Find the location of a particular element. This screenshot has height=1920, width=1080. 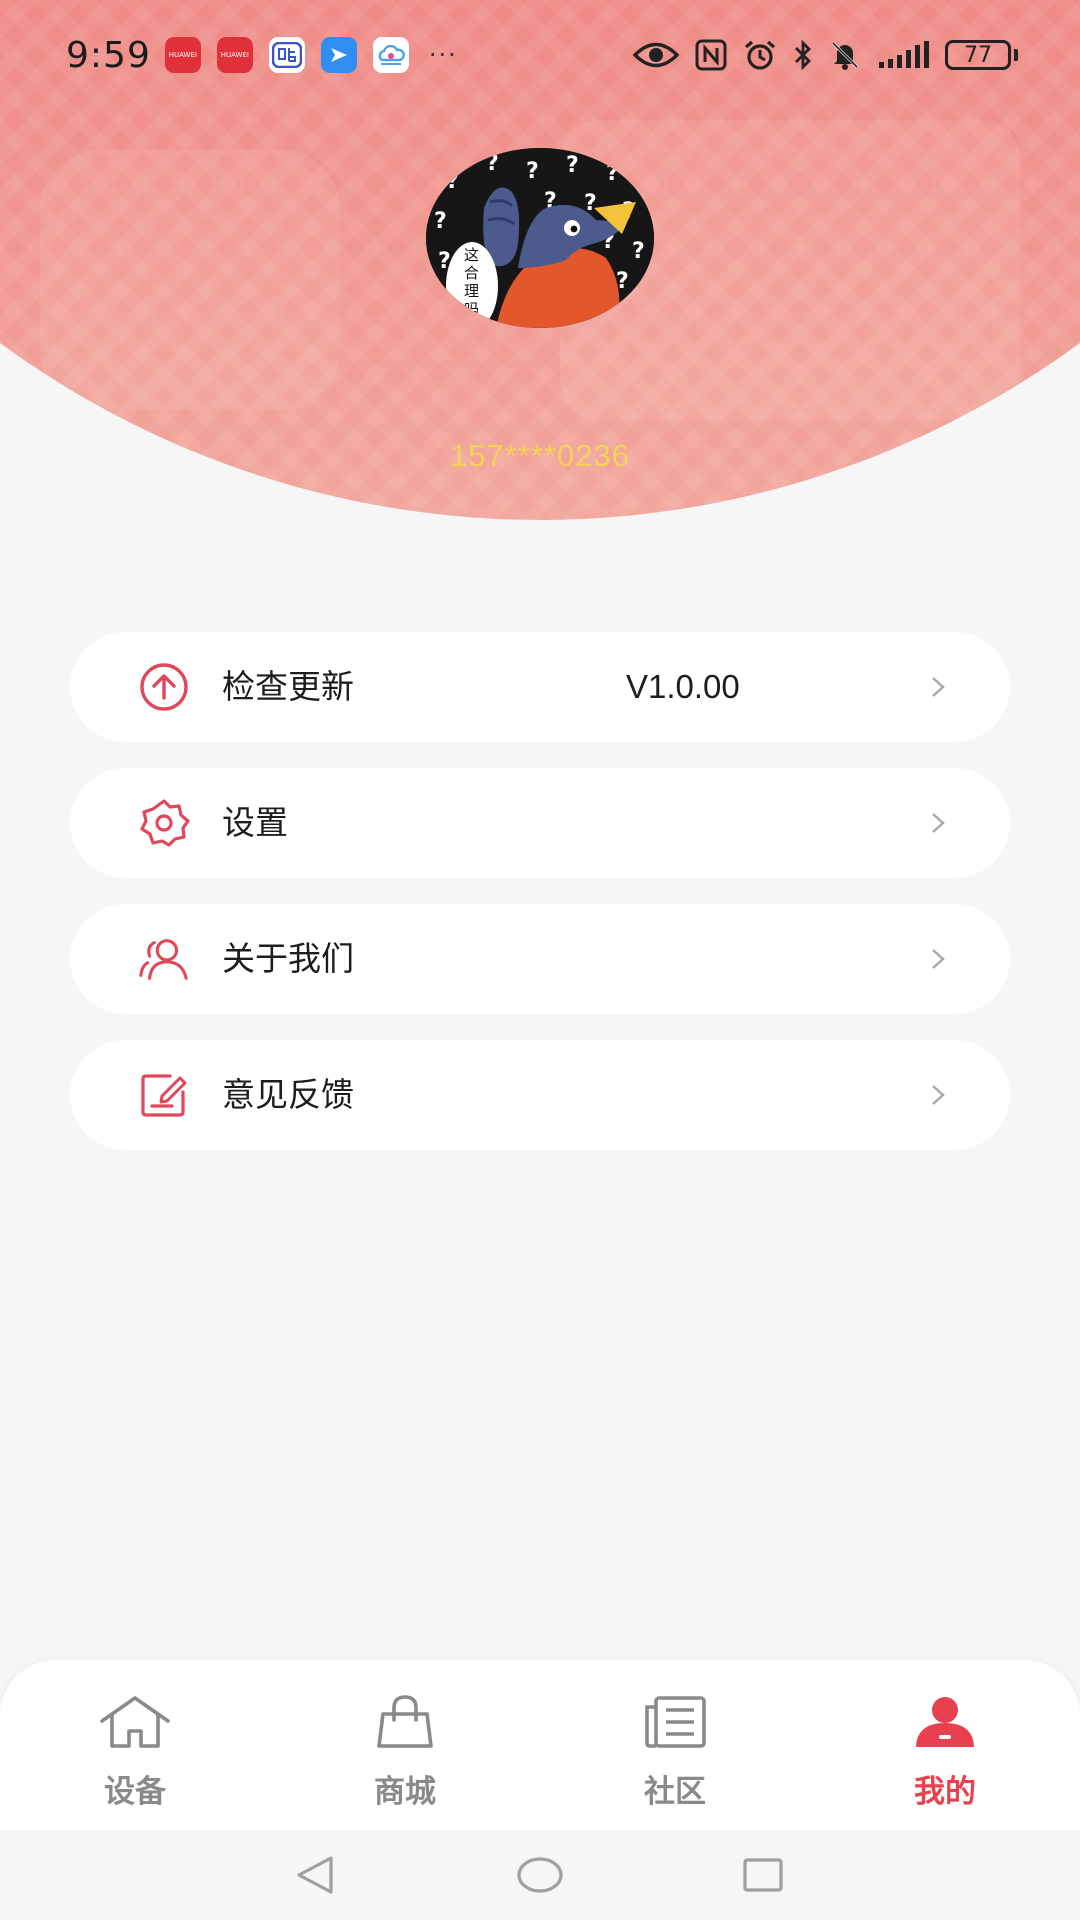

avatar-caption: 这合理吗 is located at coordinates (471, 282).